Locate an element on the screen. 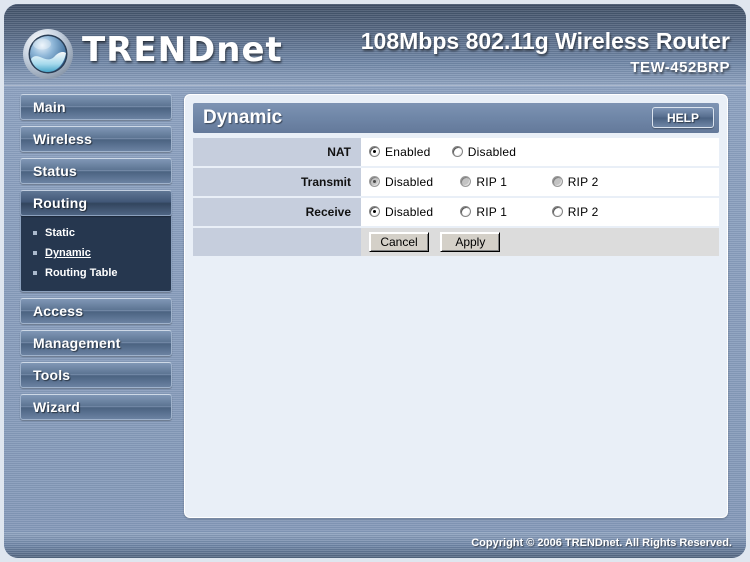 The height and width of the screenshot is (562, 750). sidebar-item-status: Status is located at coordinates (96, 171).